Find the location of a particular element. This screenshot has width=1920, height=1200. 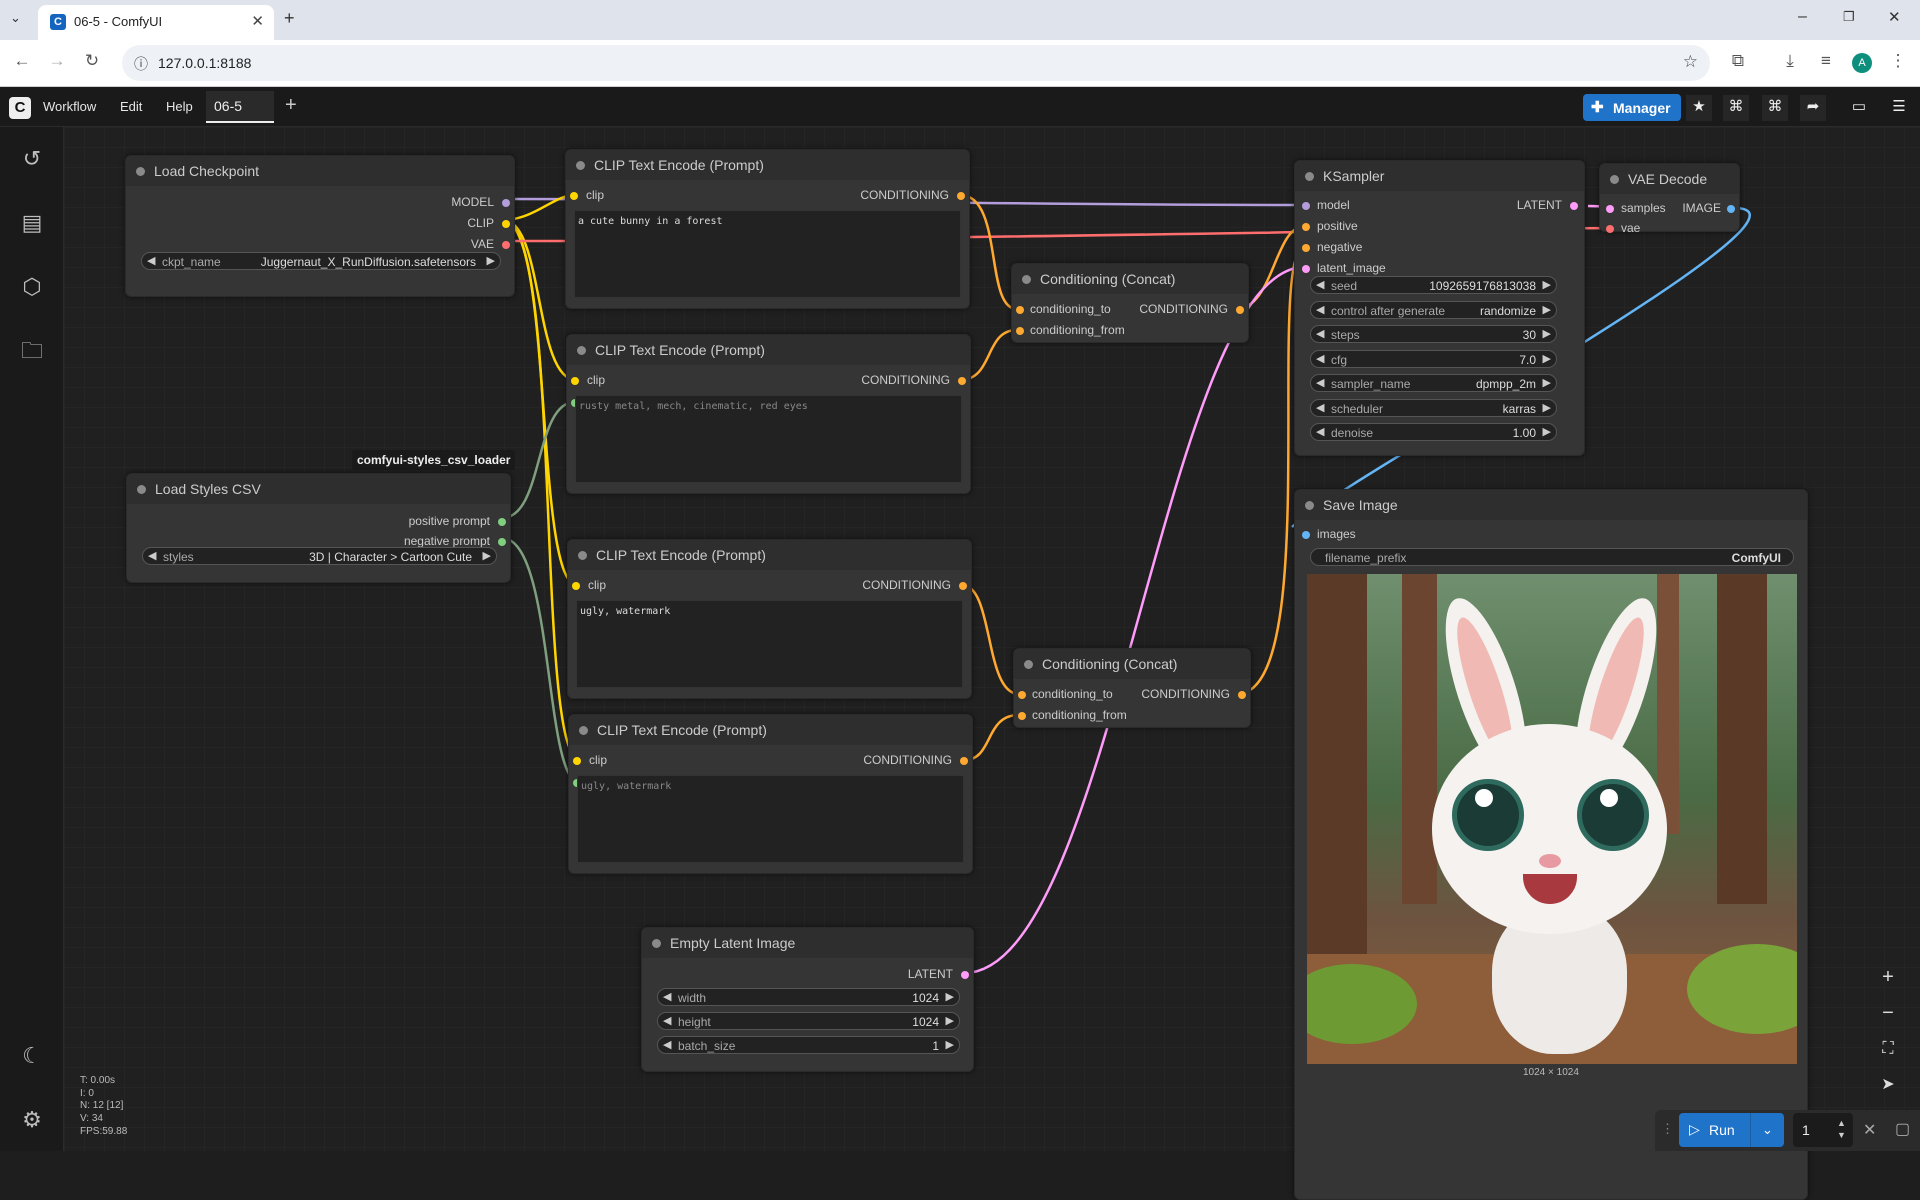

input-samples-slot is located at coordinates (1610, 209).